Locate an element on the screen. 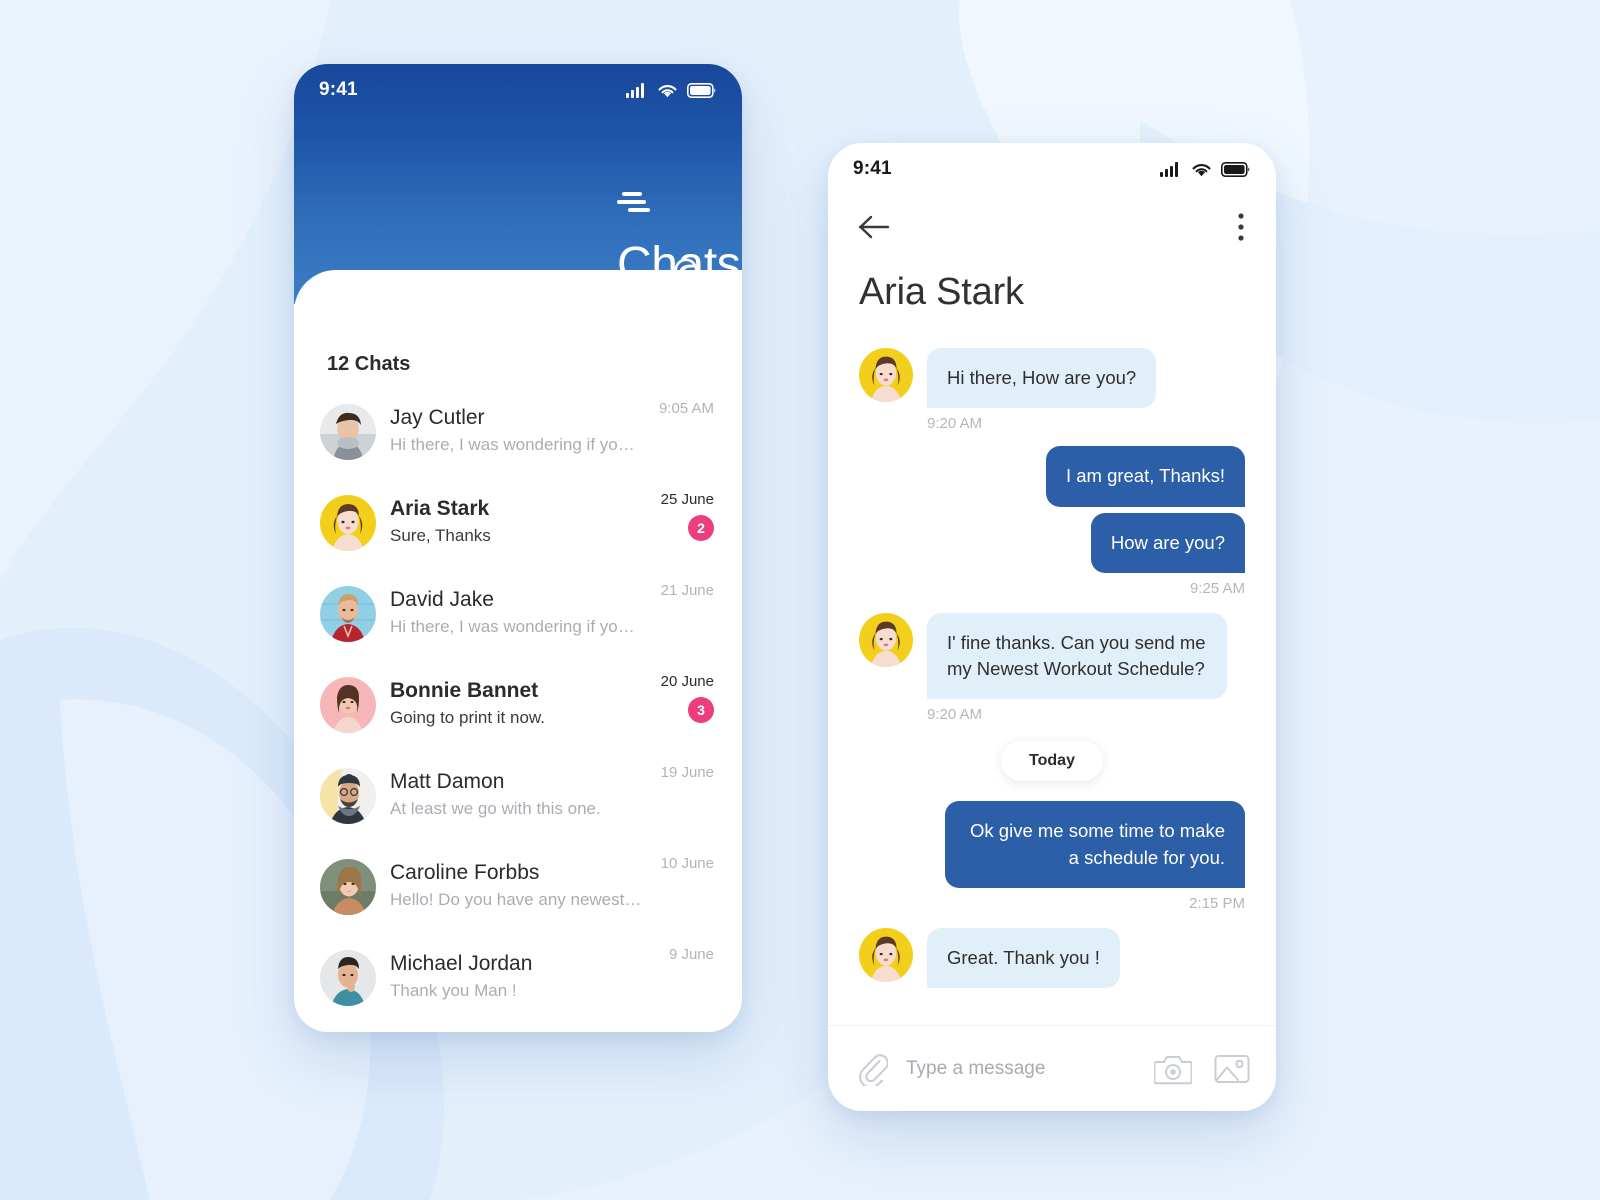 This screenshot has width=1600, height=1200. unread-badge: 3 is located at coordinates (701, 710).